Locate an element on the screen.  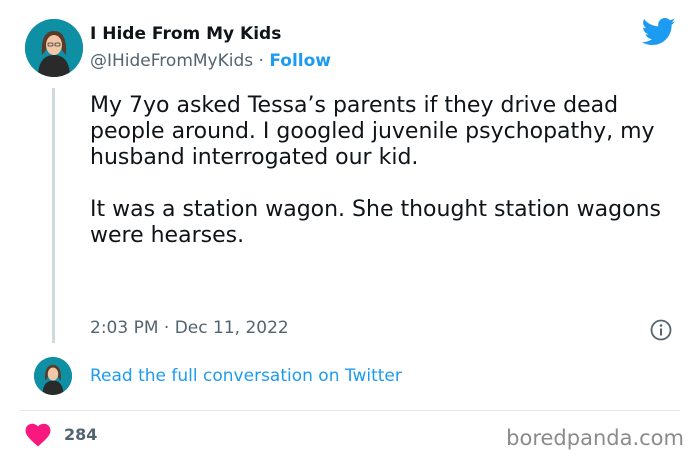
watermark: boredpanda.com is located at coordinates (595, 438).